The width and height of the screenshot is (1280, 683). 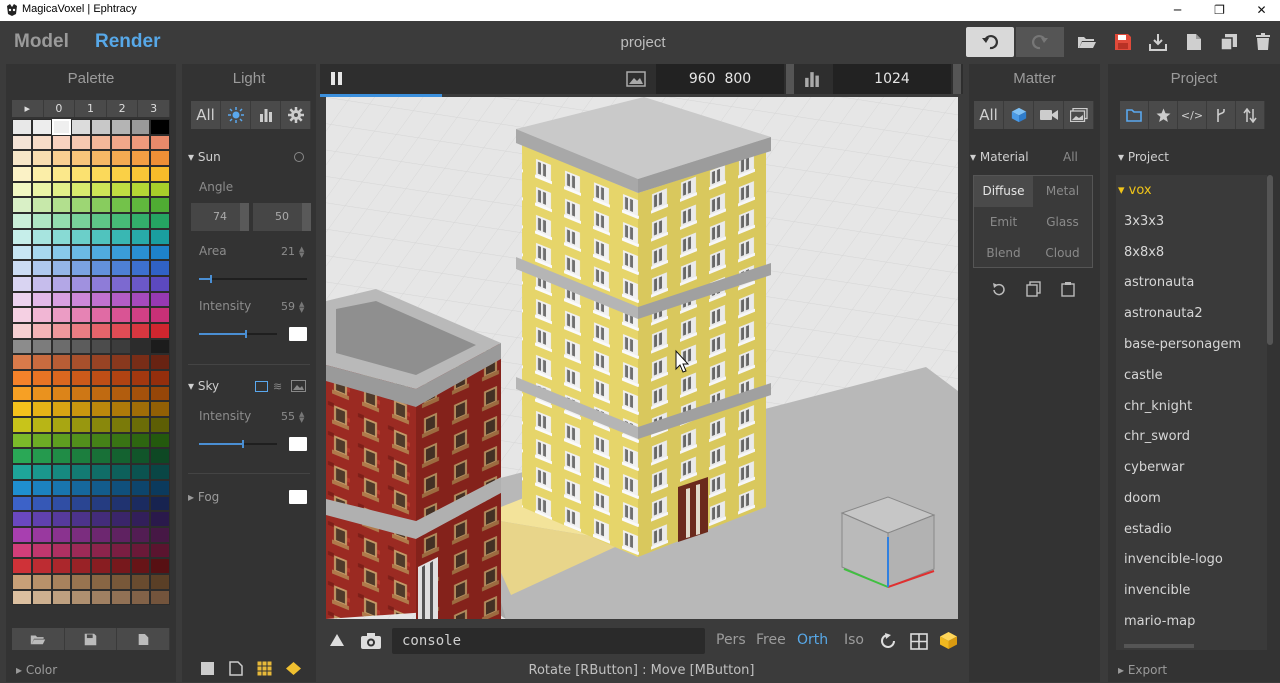 What do you see at coordinates (204, 157) in the screenshot?
I see `sun-section-title: ▾ Sun` at bounding box center [204, 157].